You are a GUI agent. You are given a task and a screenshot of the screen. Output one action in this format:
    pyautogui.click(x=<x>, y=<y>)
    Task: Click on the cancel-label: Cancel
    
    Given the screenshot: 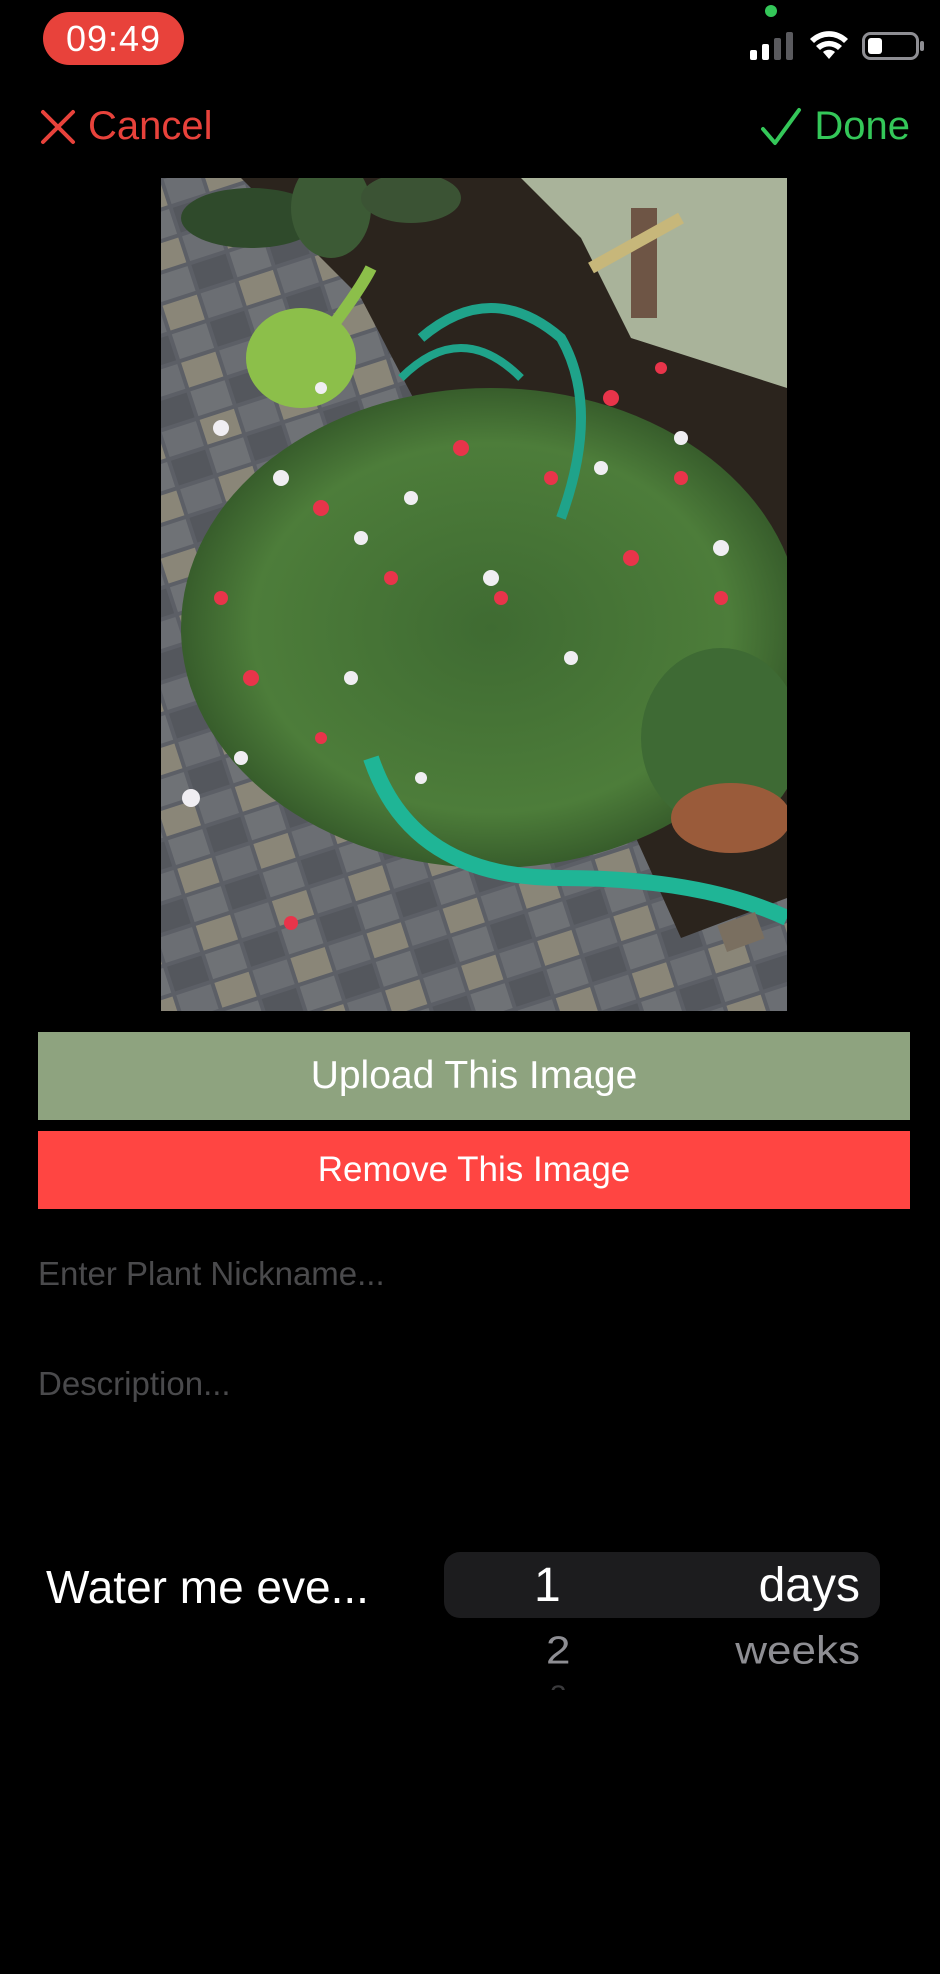 What is the action you would take?
    pyautogui.click(x=150, y=126)
    